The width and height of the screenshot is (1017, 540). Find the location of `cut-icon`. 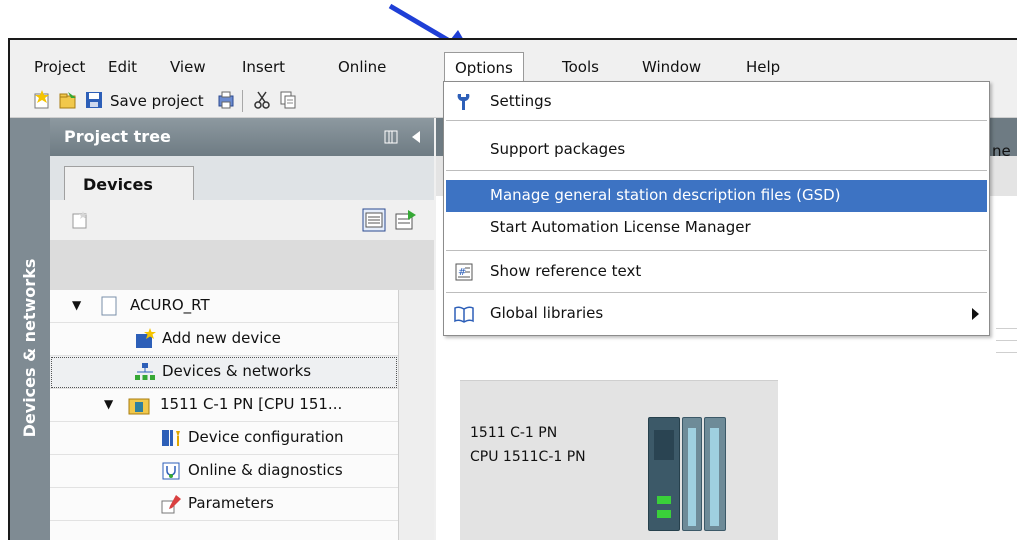

cut-icon is located at coordinates (262, 100).